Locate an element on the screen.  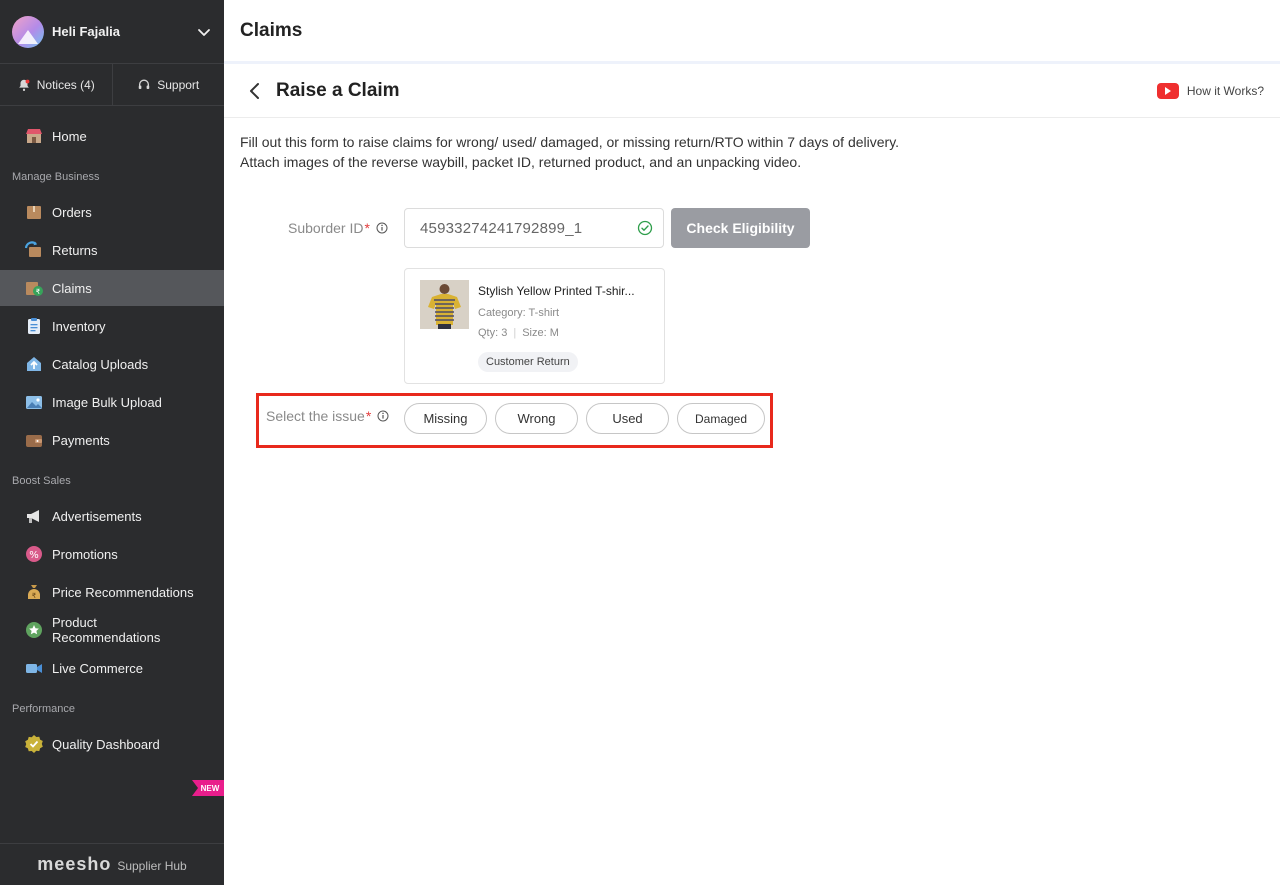
sidebar-item-returns: Returns is located at coordinates (112, 250).